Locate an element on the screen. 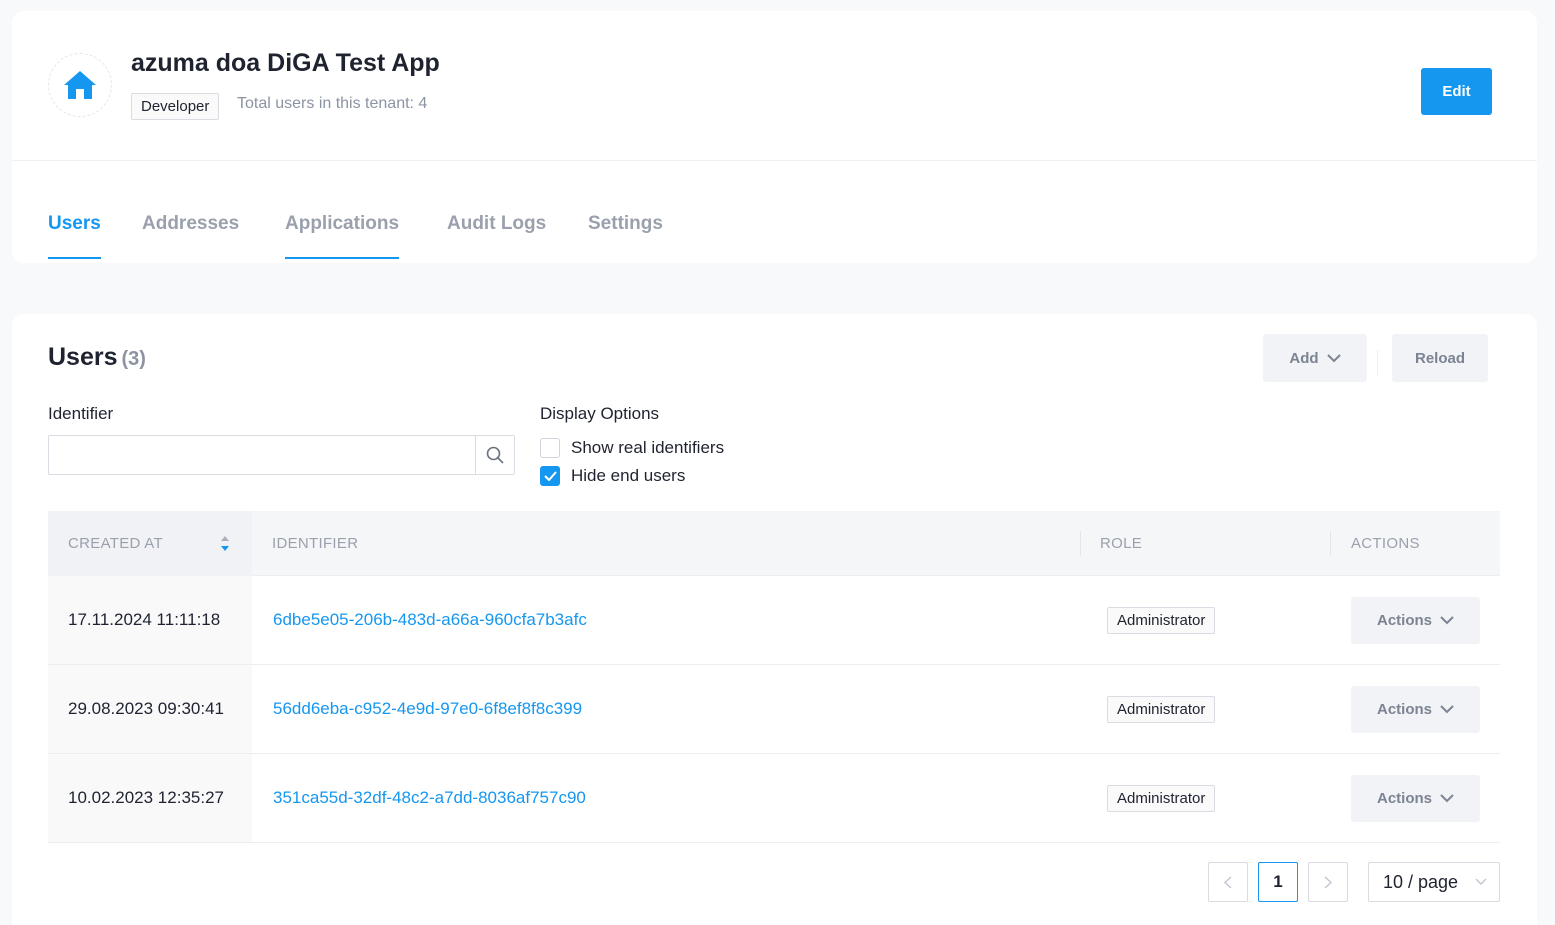 The width and height of the screenshot is (1555, 925). column-identifier: IDENTIFIER is located at coordinates (315, 543).